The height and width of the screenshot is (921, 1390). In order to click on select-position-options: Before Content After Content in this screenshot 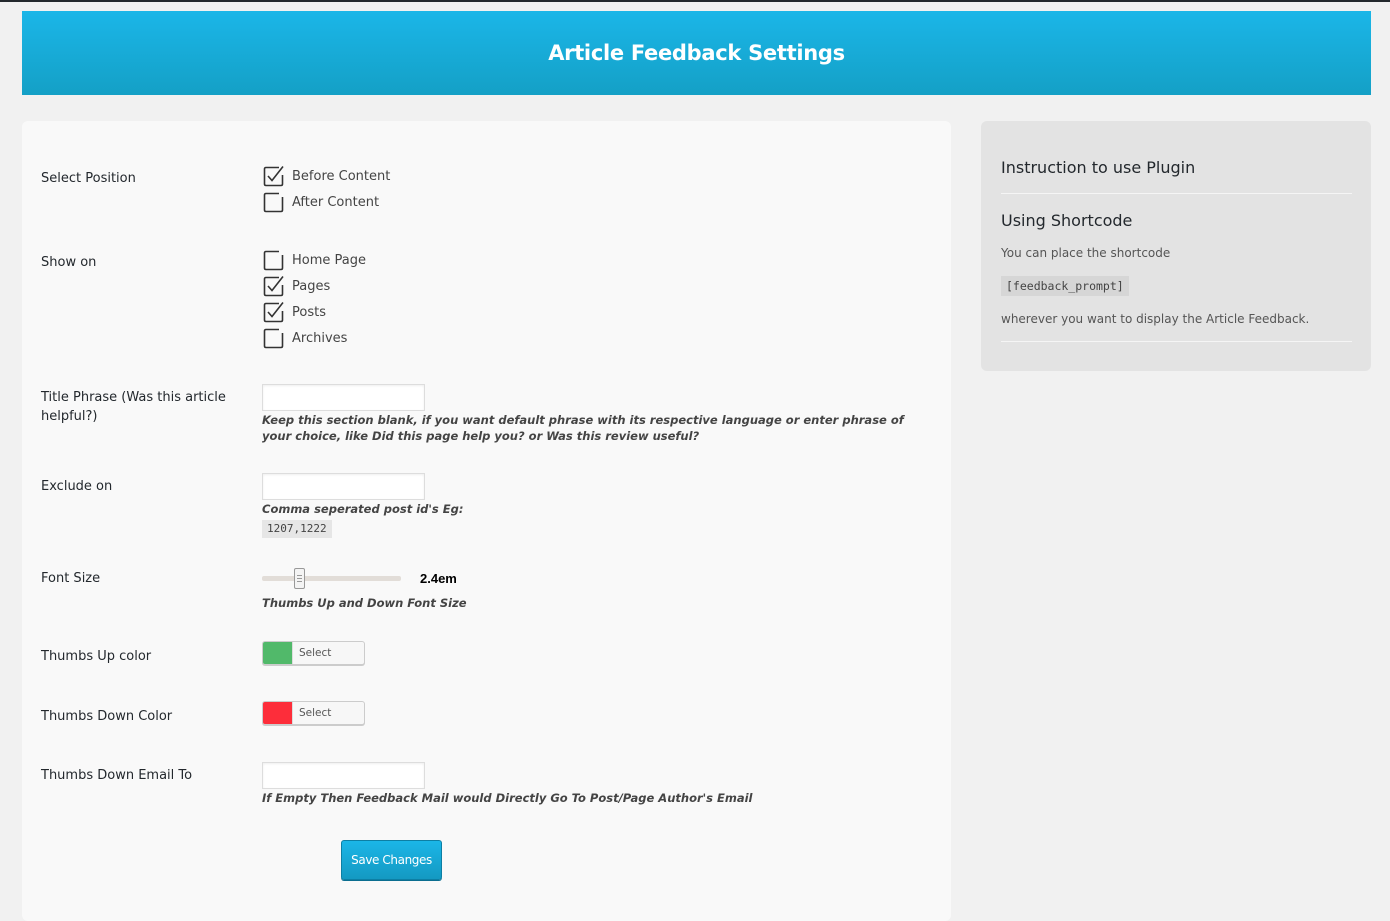, I will do `click(326, 189)`.